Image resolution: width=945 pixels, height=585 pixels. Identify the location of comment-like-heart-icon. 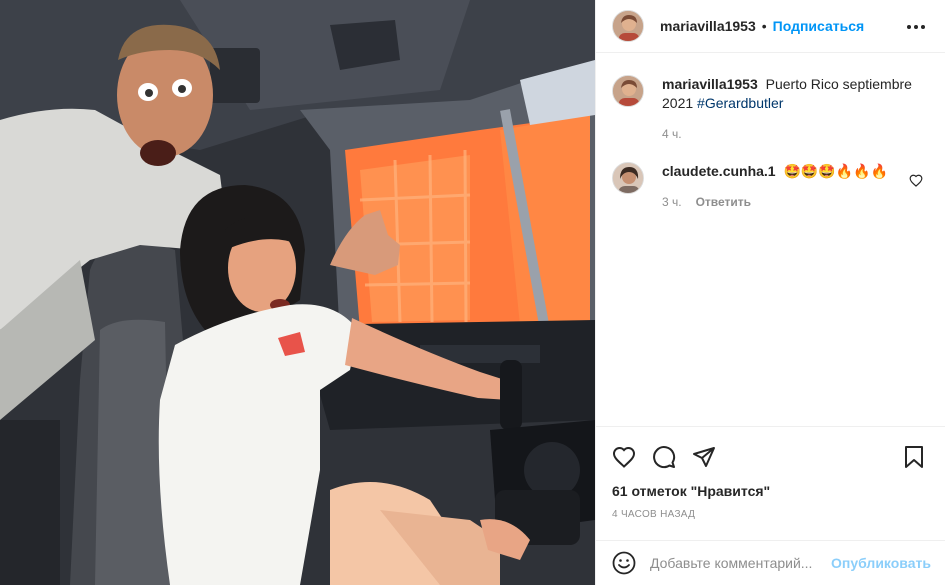
(916, 182).